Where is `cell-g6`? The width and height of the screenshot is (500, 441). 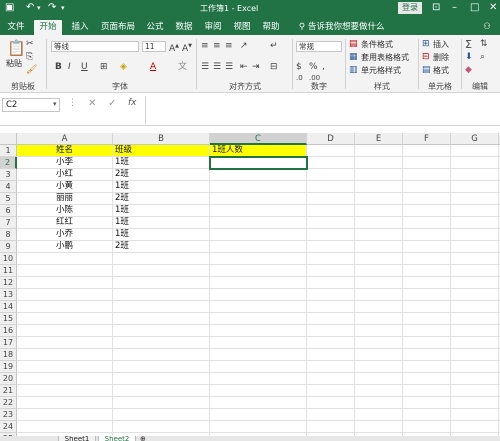 cell-g6 is located at coordinates (475, 211).